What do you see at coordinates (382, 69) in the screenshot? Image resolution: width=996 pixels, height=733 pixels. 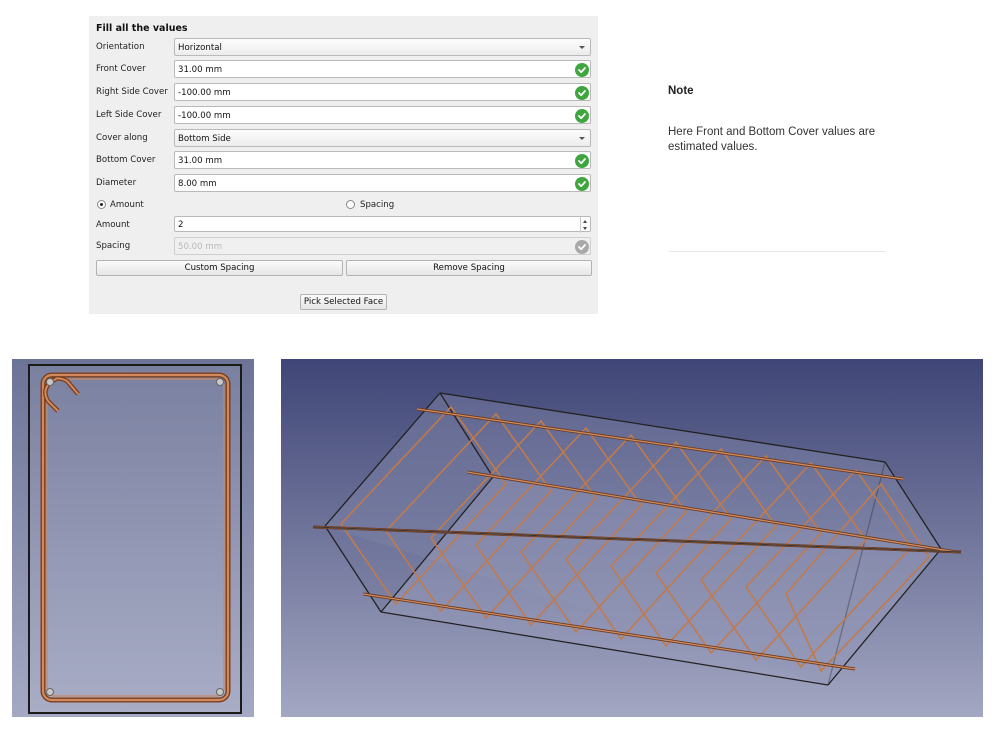 I see `front-cover-input: 31.00 mm` at bounding box center [382, 69].